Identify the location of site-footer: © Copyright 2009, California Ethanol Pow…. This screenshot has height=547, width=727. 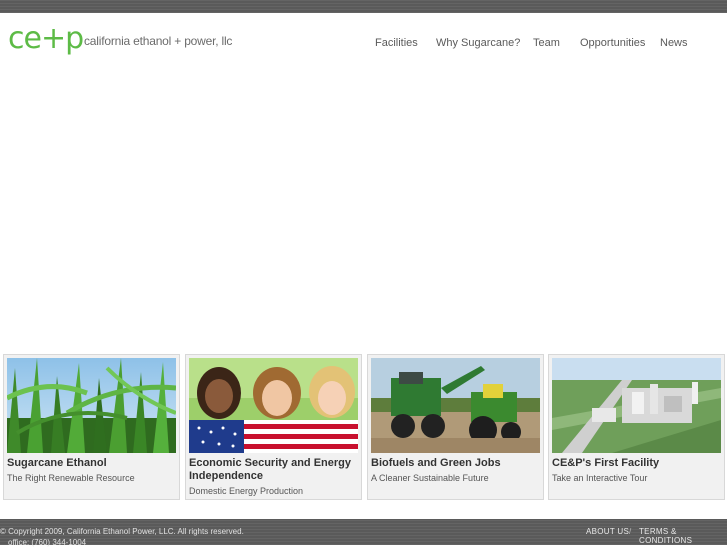
(363, 533).